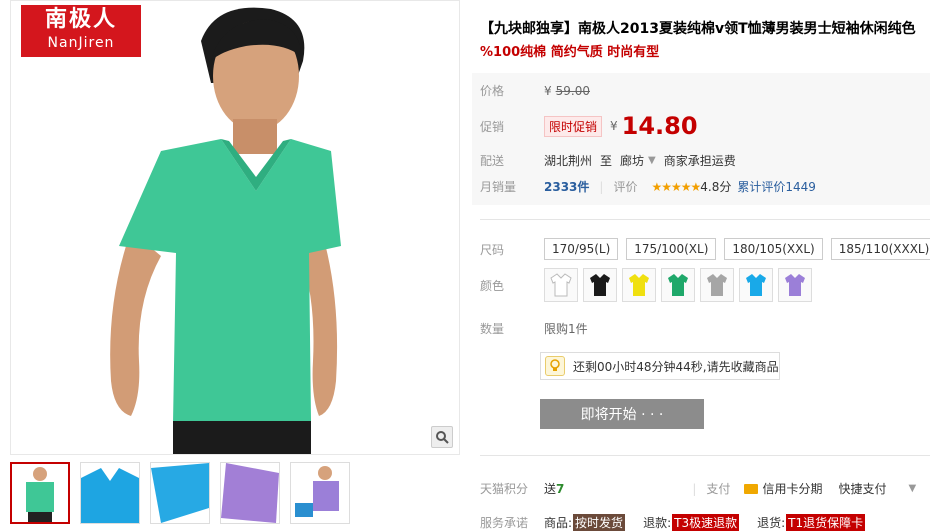 This screenshot has width=930, height=531. I want to click on size-option: 170/95(L), so click(581, 249).